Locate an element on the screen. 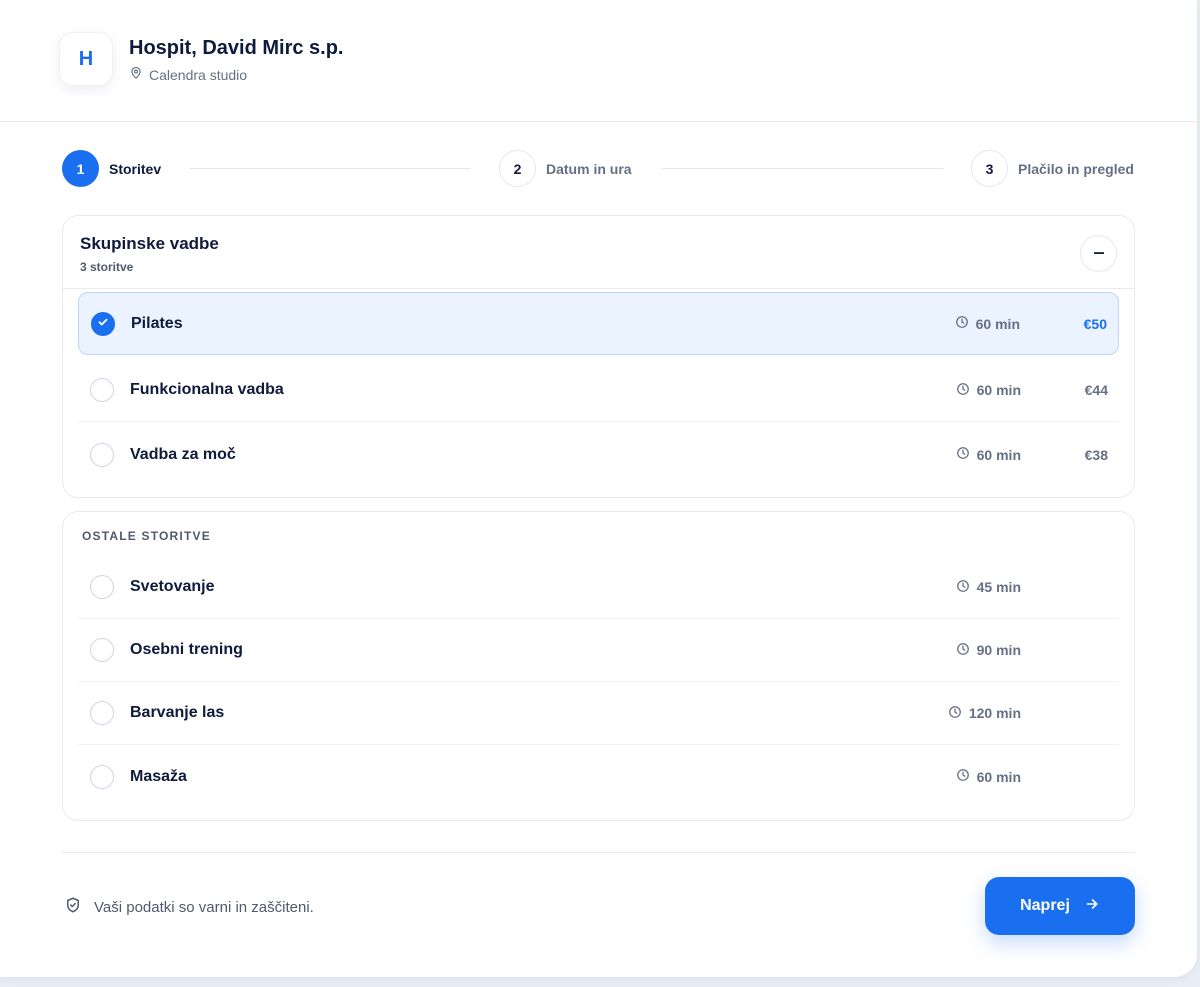  service-option-personal-training: Osebni trening 90 min is located at coordinates (598, 650).